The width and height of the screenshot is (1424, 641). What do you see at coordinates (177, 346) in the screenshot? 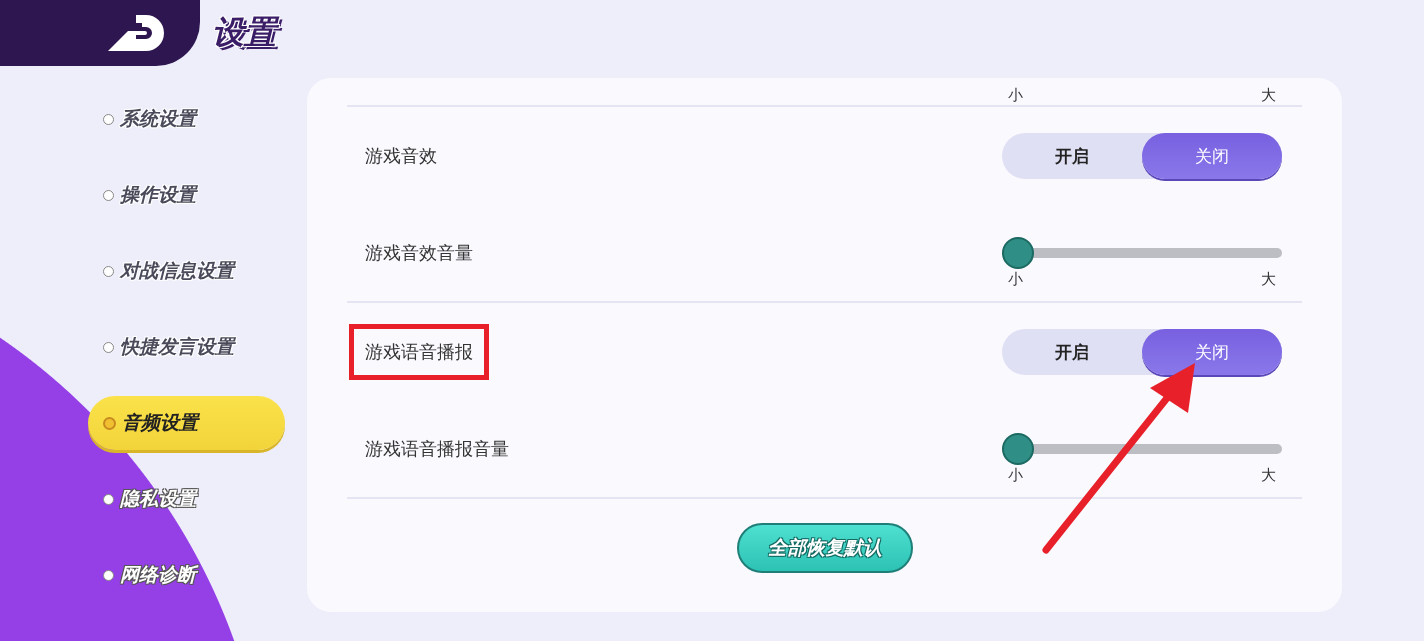
I see `sidebar-label: 快捷发言设置` at bounding box center [177, 346].